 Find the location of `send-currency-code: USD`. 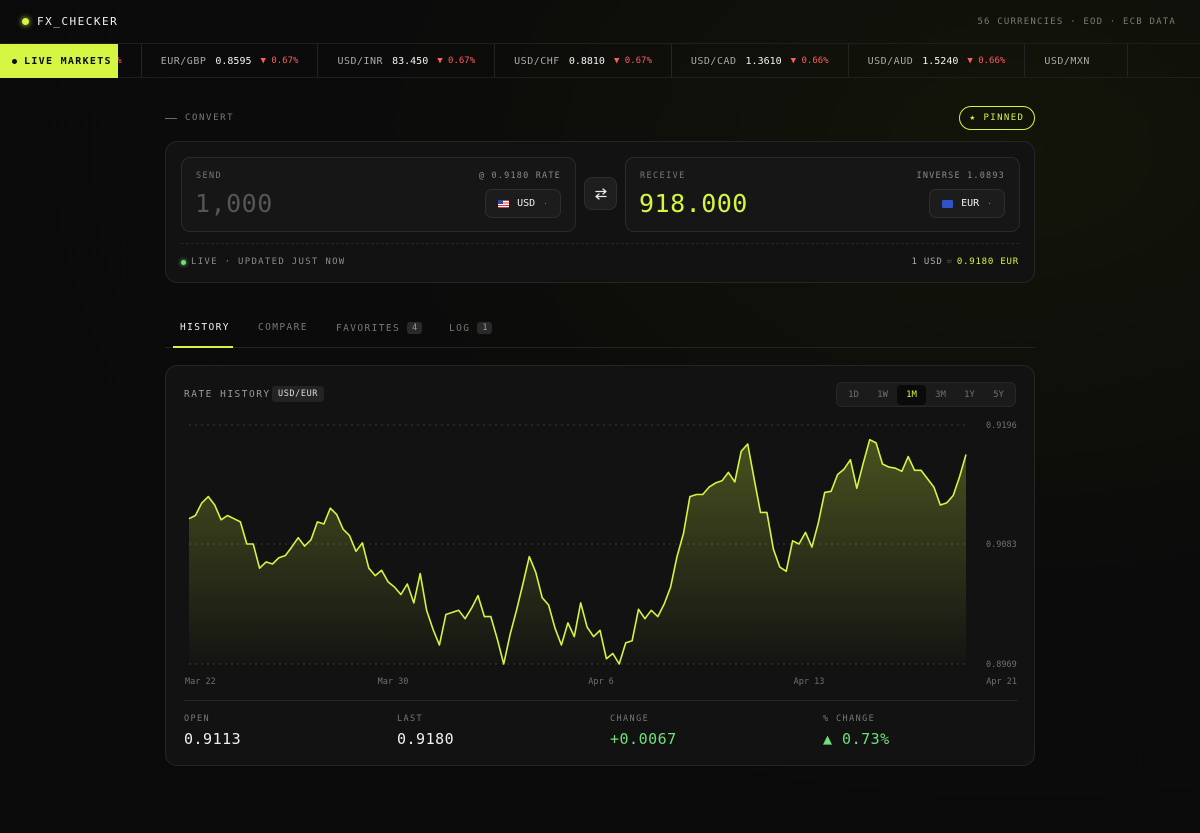

send-currency-code: USD is located at coordinates (526, 203).